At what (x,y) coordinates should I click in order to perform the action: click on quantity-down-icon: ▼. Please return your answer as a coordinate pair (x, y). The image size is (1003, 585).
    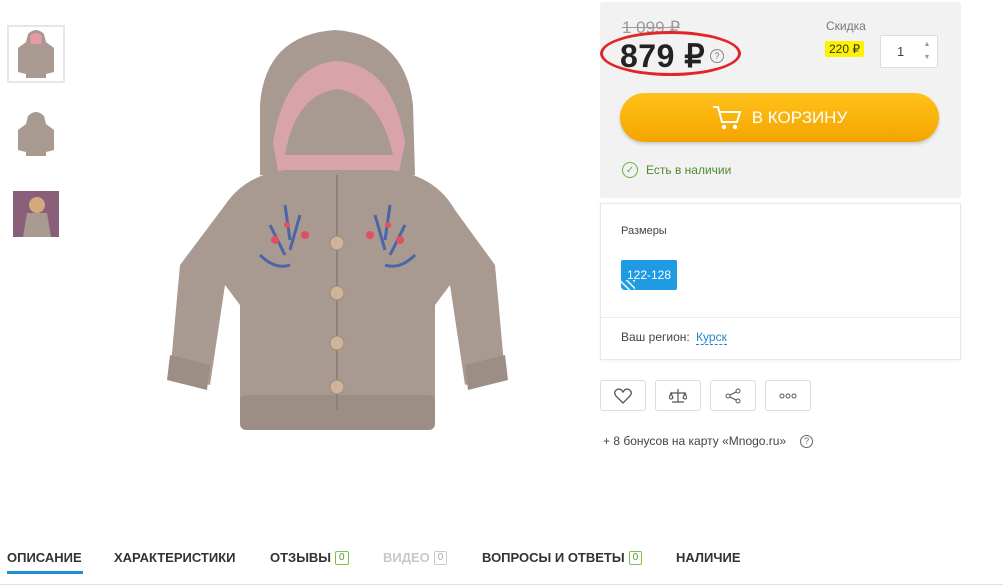
    Looking at the image, I should click on (927, 58).